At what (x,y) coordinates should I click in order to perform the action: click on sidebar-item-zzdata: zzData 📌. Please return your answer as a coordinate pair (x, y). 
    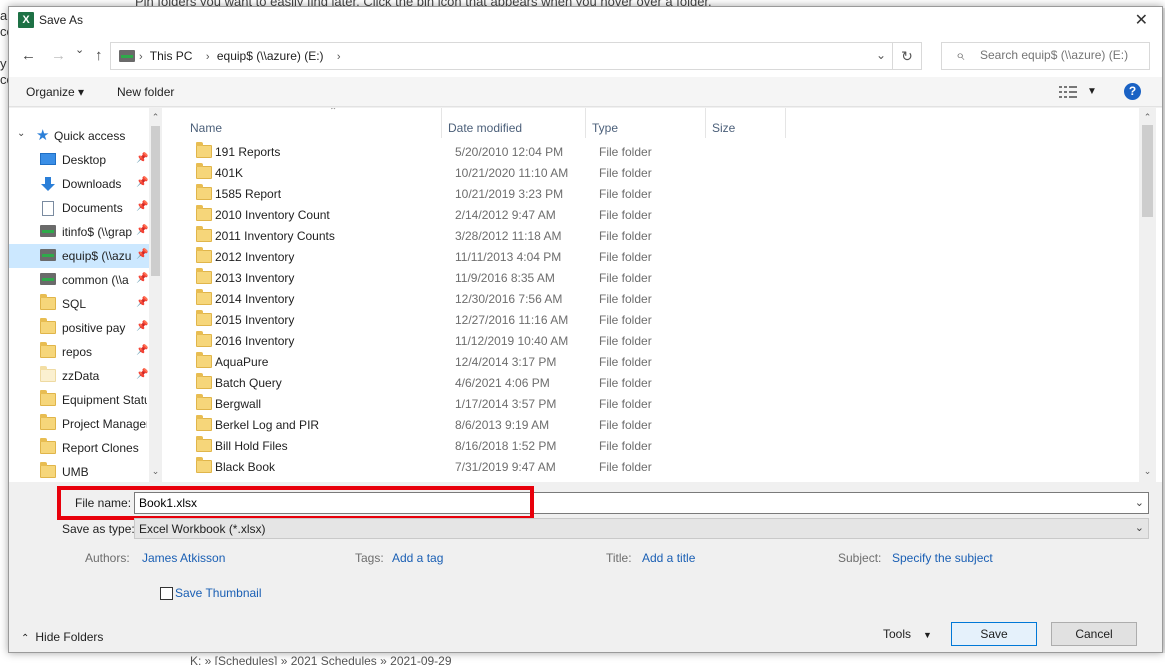
    Looking at the image, I should click on (79, 376).